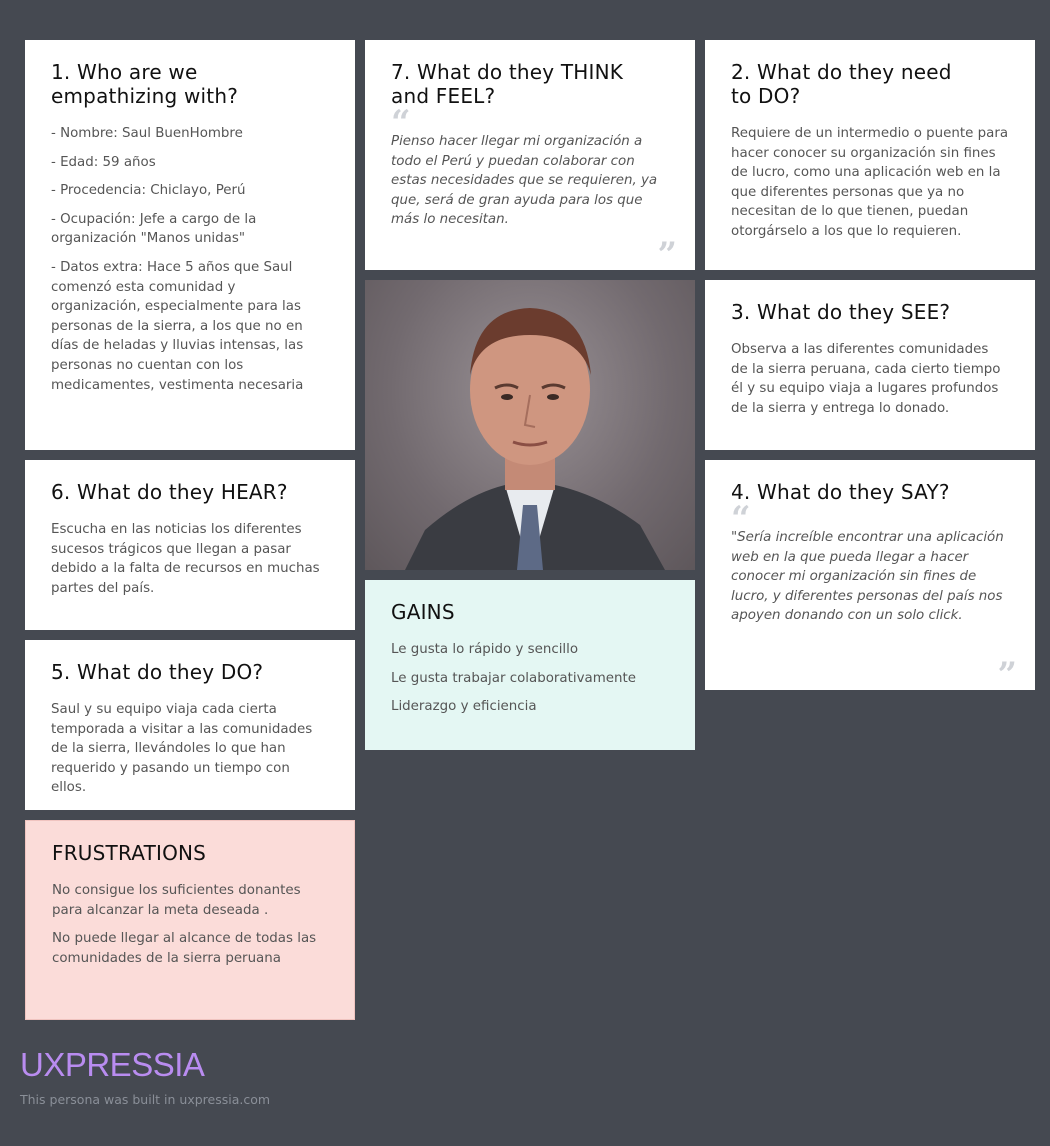  I want to click on gains-item: Le gusta trabajar colaborativamente, so click(513, 678).